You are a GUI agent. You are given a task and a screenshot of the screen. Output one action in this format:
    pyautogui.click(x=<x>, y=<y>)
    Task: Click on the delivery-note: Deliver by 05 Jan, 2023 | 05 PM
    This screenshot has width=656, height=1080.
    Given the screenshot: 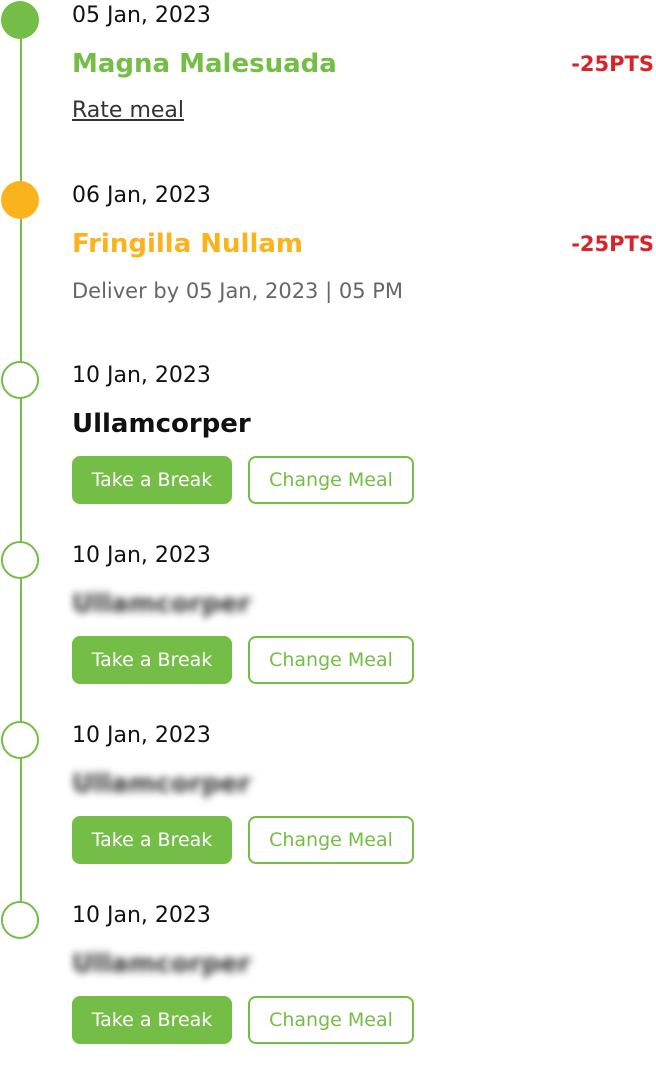 What is the action you would take?
    pyautogui.click(x=238, y=291)
    